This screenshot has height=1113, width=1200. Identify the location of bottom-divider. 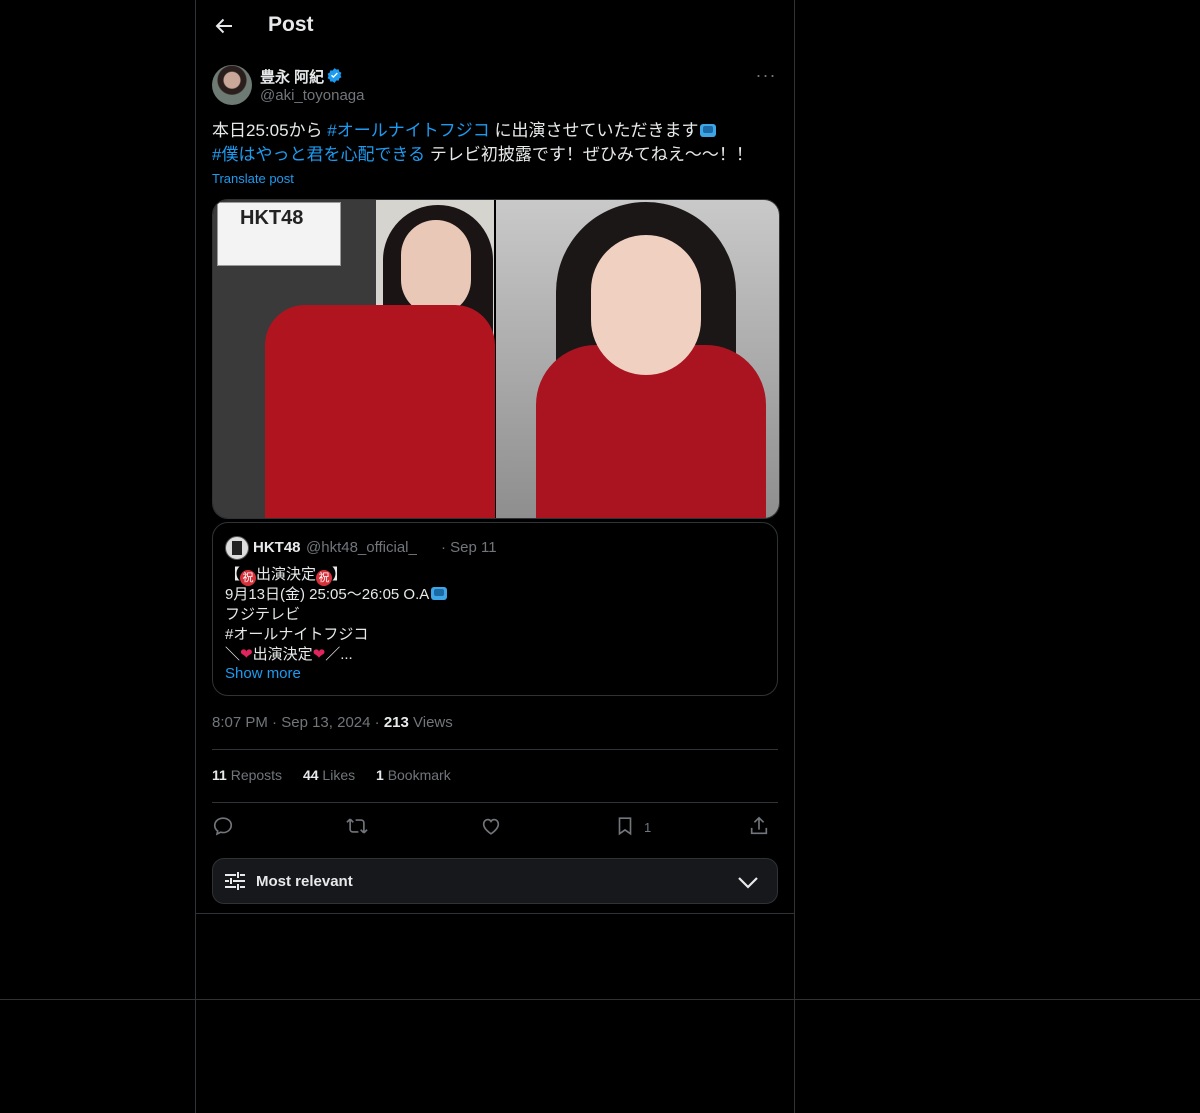
(600, 999).